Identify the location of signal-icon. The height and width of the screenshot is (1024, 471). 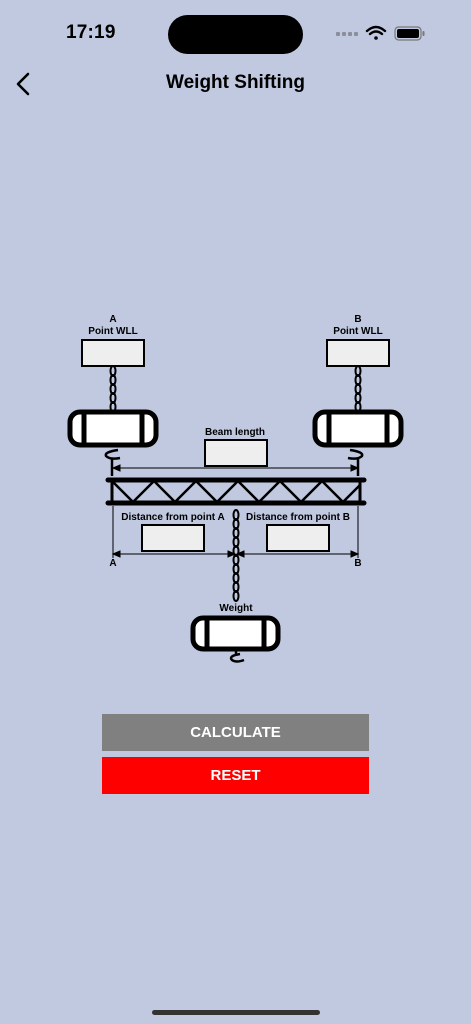
(347, 34).